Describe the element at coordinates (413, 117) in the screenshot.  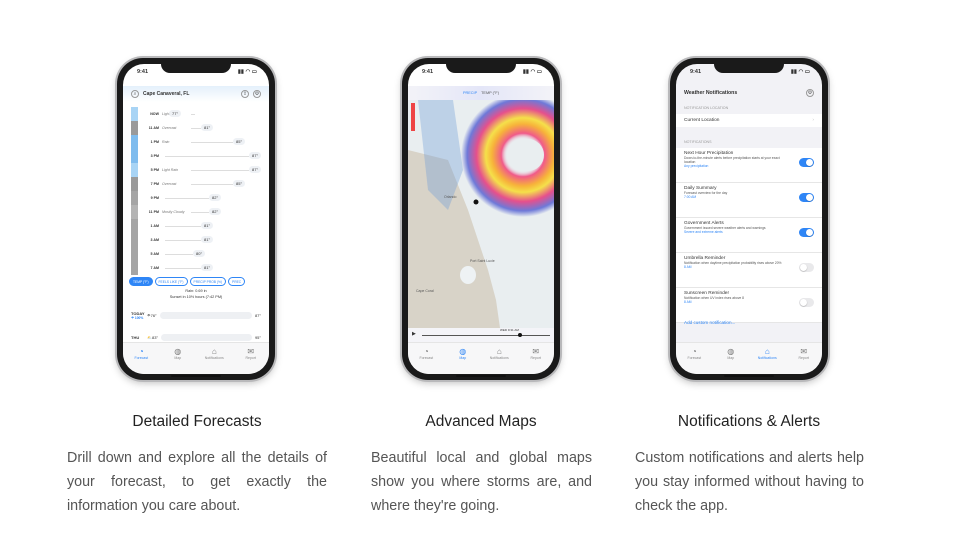
I see `legend-scale` at that location.